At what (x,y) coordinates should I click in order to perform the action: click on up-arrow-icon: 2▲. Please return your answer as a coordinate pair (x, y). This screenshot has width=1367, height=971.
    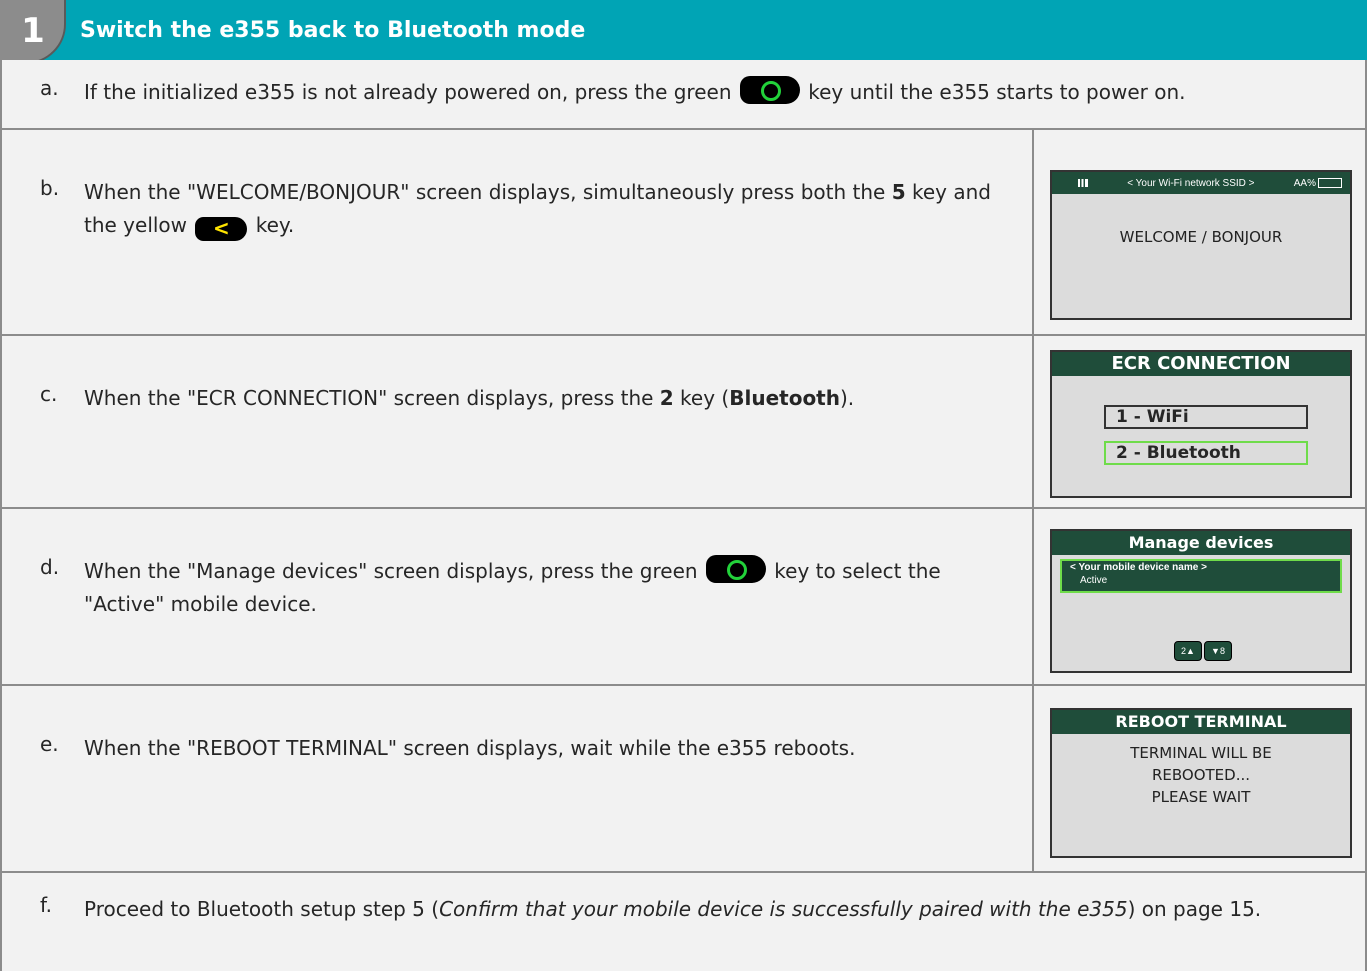
    Looking at the image, I should click on (1188, 651).